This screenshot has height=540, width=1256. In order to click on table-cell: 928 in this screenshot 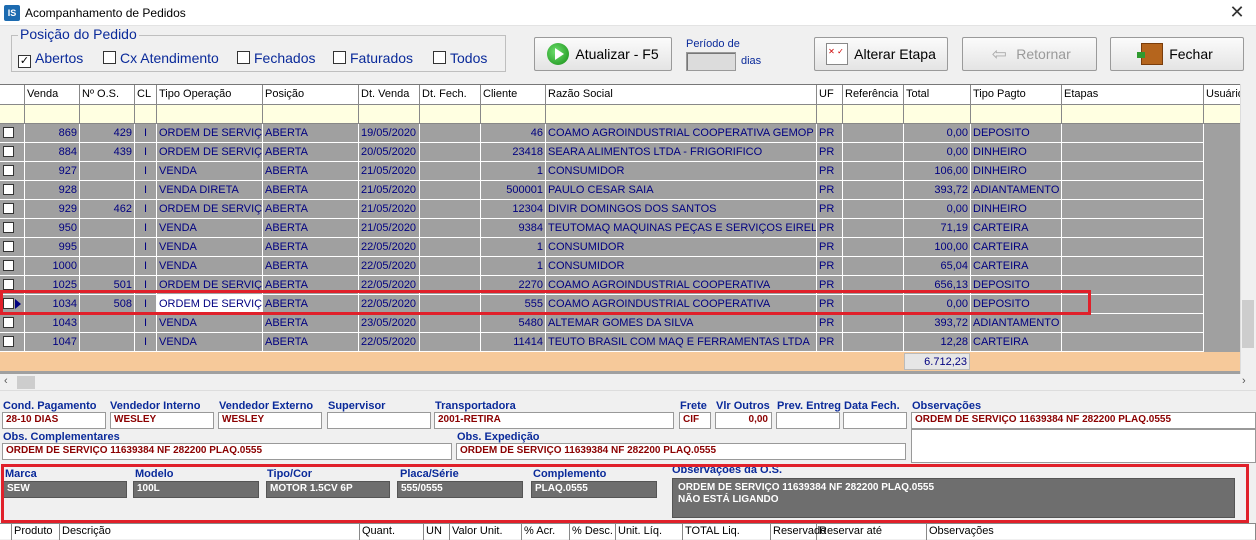, I will do `click(52, 190)`.